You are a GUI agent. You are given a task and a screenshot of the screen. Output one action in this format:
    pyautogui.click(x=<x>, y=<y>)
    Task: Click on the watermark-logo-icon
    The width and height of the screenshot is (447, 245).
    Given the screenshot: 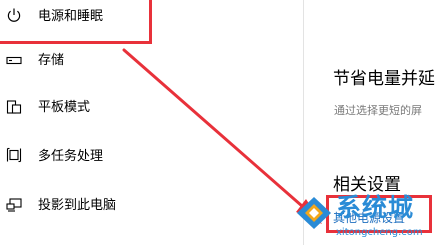 What is the action you would take?
    pyautogui.click(x=314, y=213)
    